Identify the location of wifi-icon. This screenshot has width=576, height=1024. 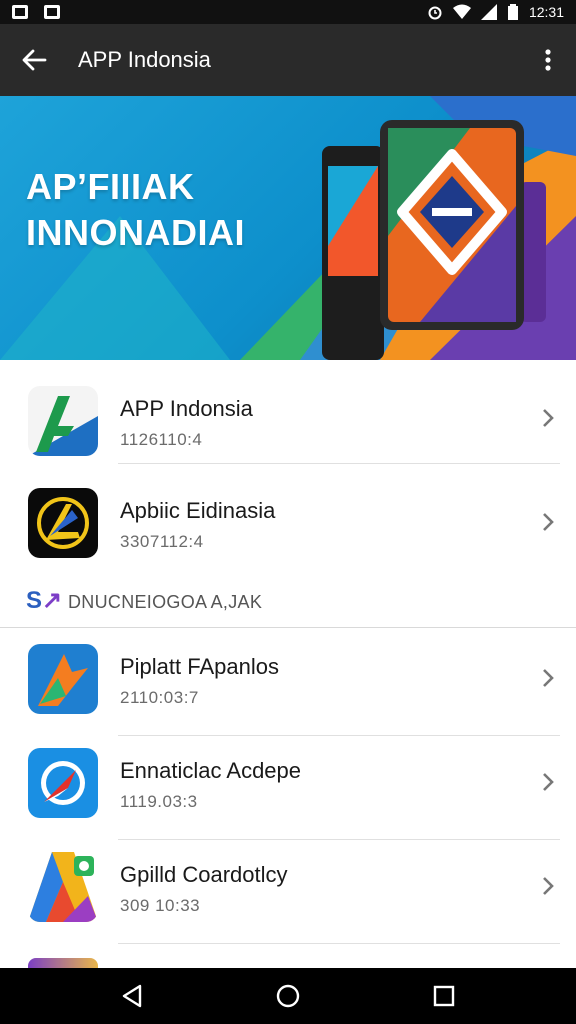
(461, 11).